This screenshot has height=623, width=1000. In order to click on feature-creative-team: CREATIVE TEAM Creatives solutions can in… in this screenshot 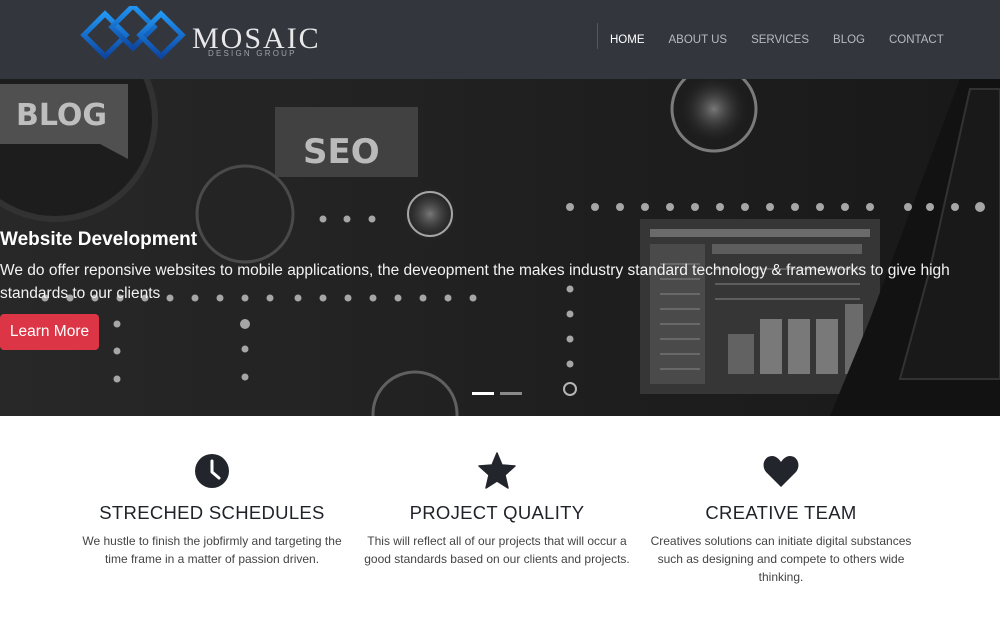, I will do `click(781, 519)`.